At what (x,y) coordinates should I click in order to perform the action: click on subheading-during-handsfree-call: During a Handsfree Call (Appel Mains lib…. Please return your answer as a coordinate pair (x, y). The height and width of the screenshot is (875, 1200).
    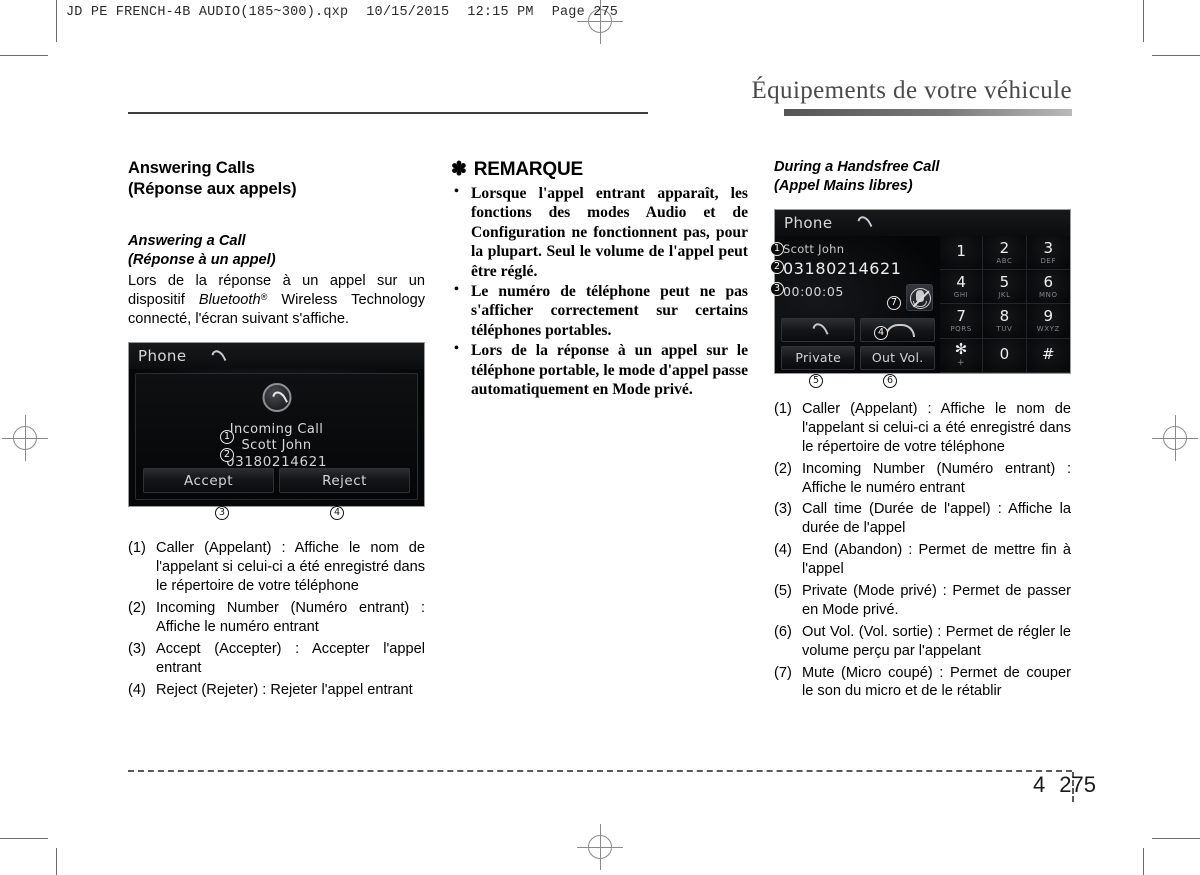
    Looking at the image, I should click on (922, 177).